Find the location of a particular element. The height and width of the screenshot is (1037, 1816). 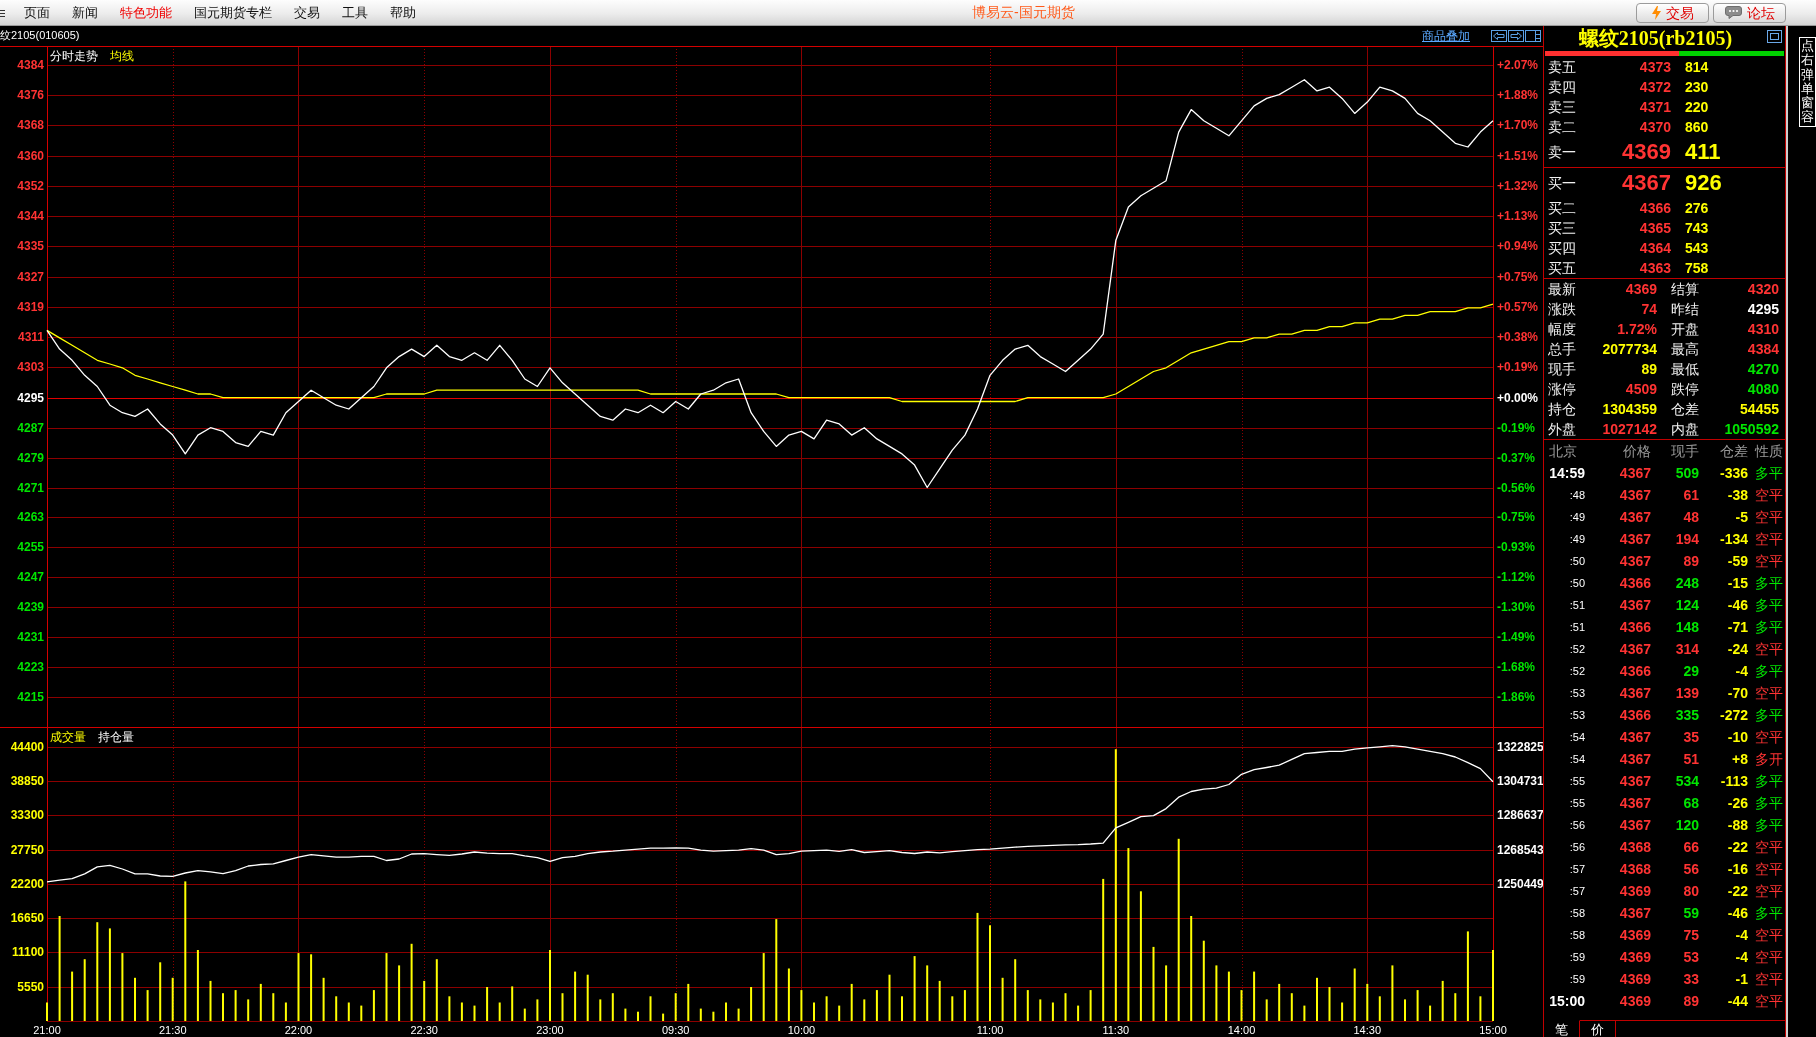

axis-label: 4384 is located at coordinates (30, 64).